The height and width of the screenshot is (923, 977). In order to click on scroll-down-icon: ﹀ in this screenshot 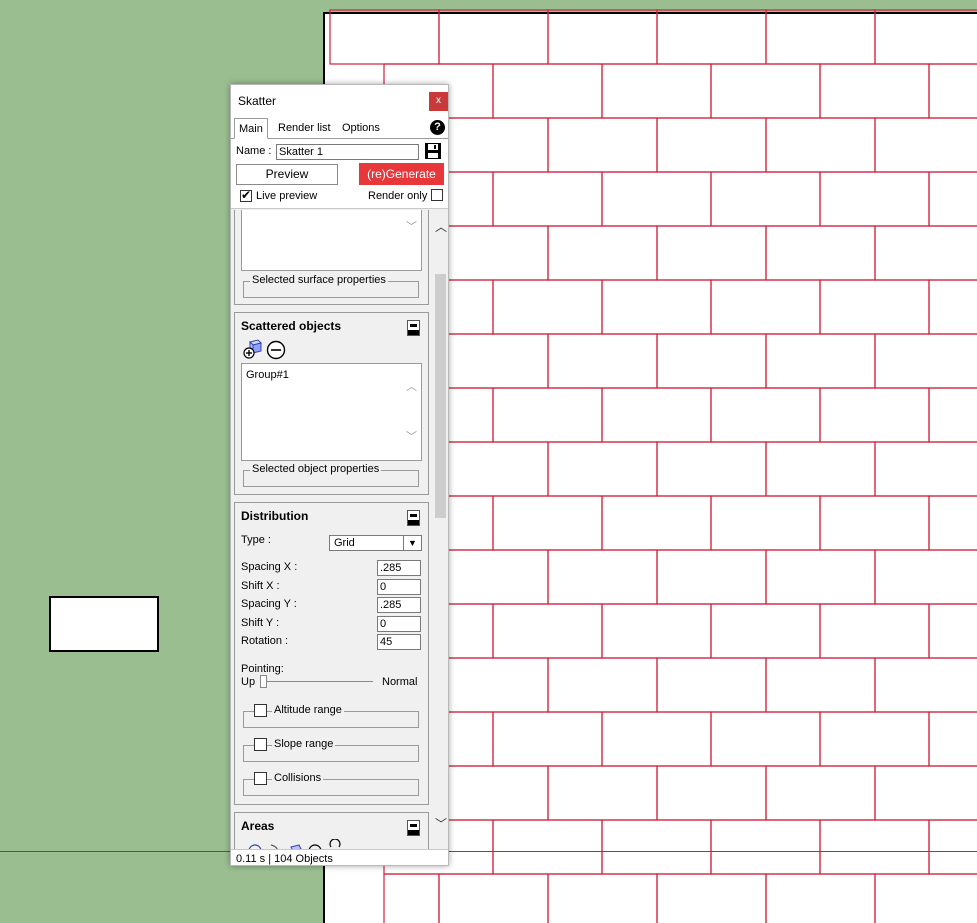, I will do `click(441, 823)`.